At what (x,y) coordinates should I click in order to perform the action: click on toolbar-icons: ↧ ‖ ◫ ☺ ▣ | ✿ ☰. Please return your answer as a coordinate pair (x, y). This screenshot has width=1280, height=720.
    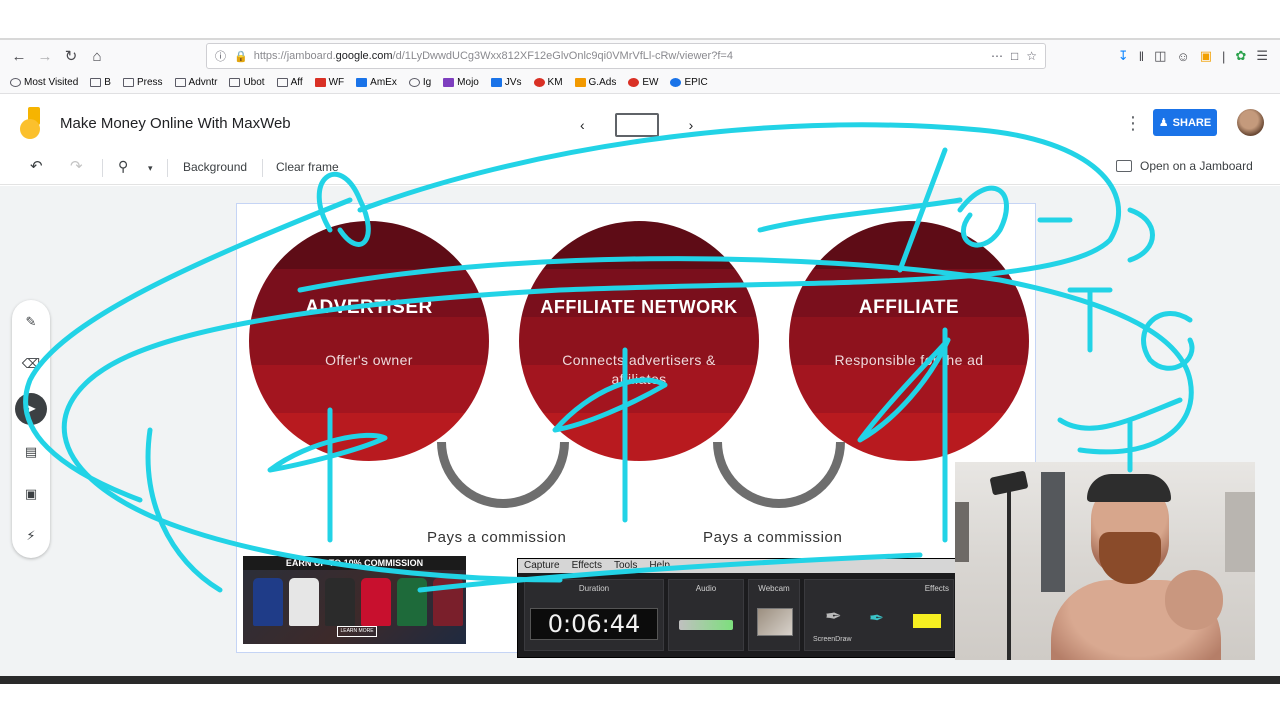
    Looking at the image, I should click on (1193, 56).